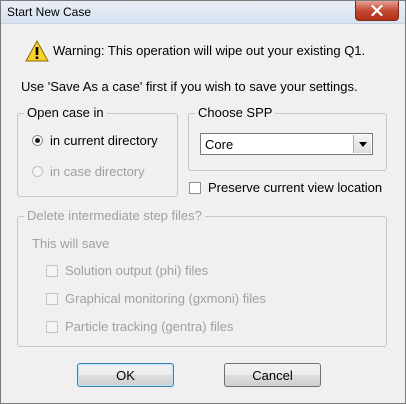  What do you see at coordinates (52, 270) in the screenshot?
I see `solution-output-check-indicator` at bounding box center [52, 270].